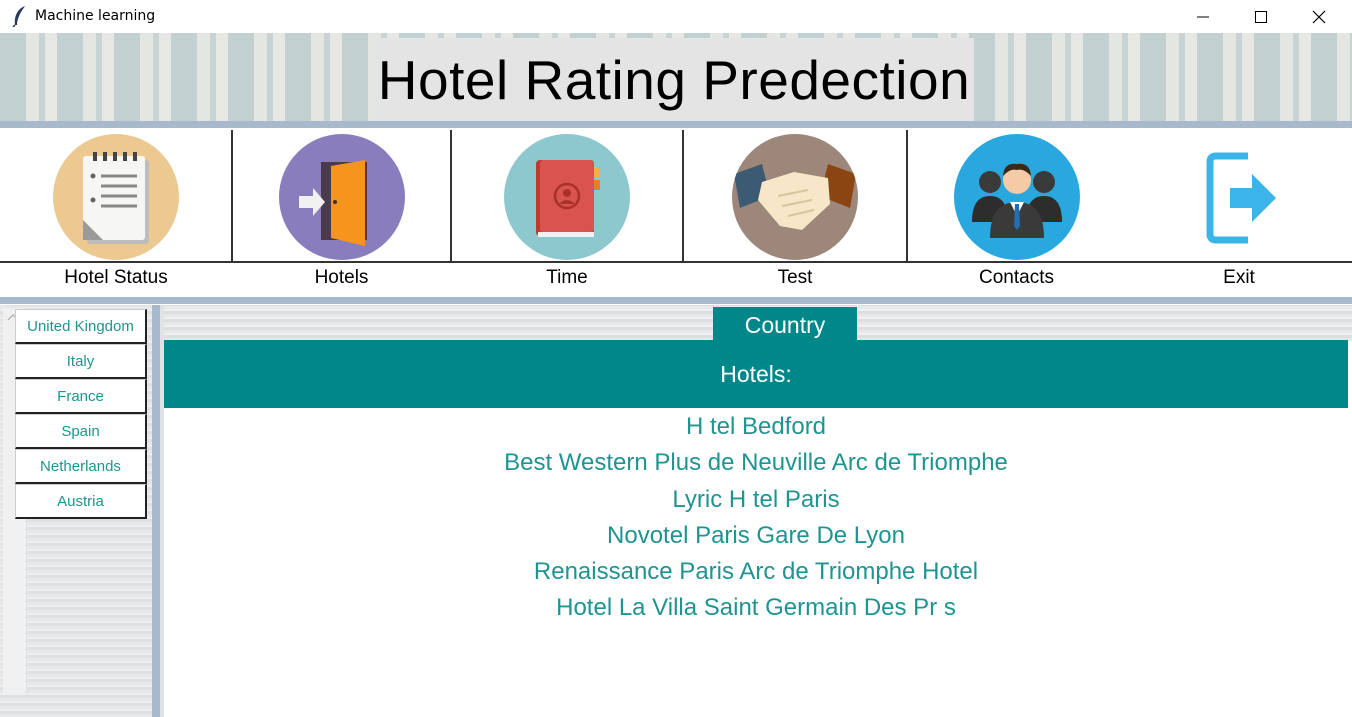 The height and width of the screenshot is (717, 1352). What do you see at coordinates (156, 511) in the screenshot?
I see `sidebar-divider` at bounding box center [156, 511].